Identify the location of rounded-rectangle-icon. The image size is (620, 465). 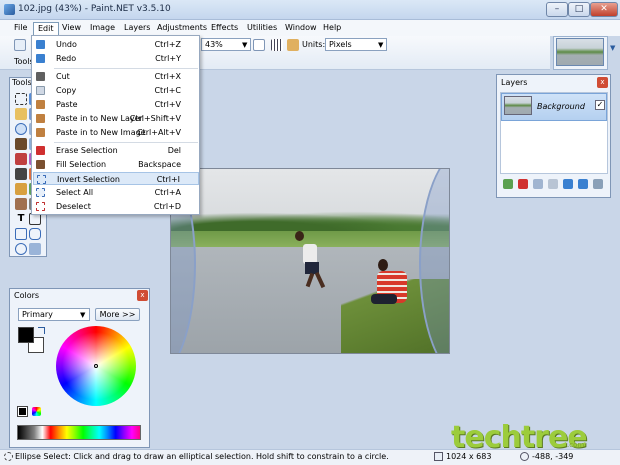
(35, 234).